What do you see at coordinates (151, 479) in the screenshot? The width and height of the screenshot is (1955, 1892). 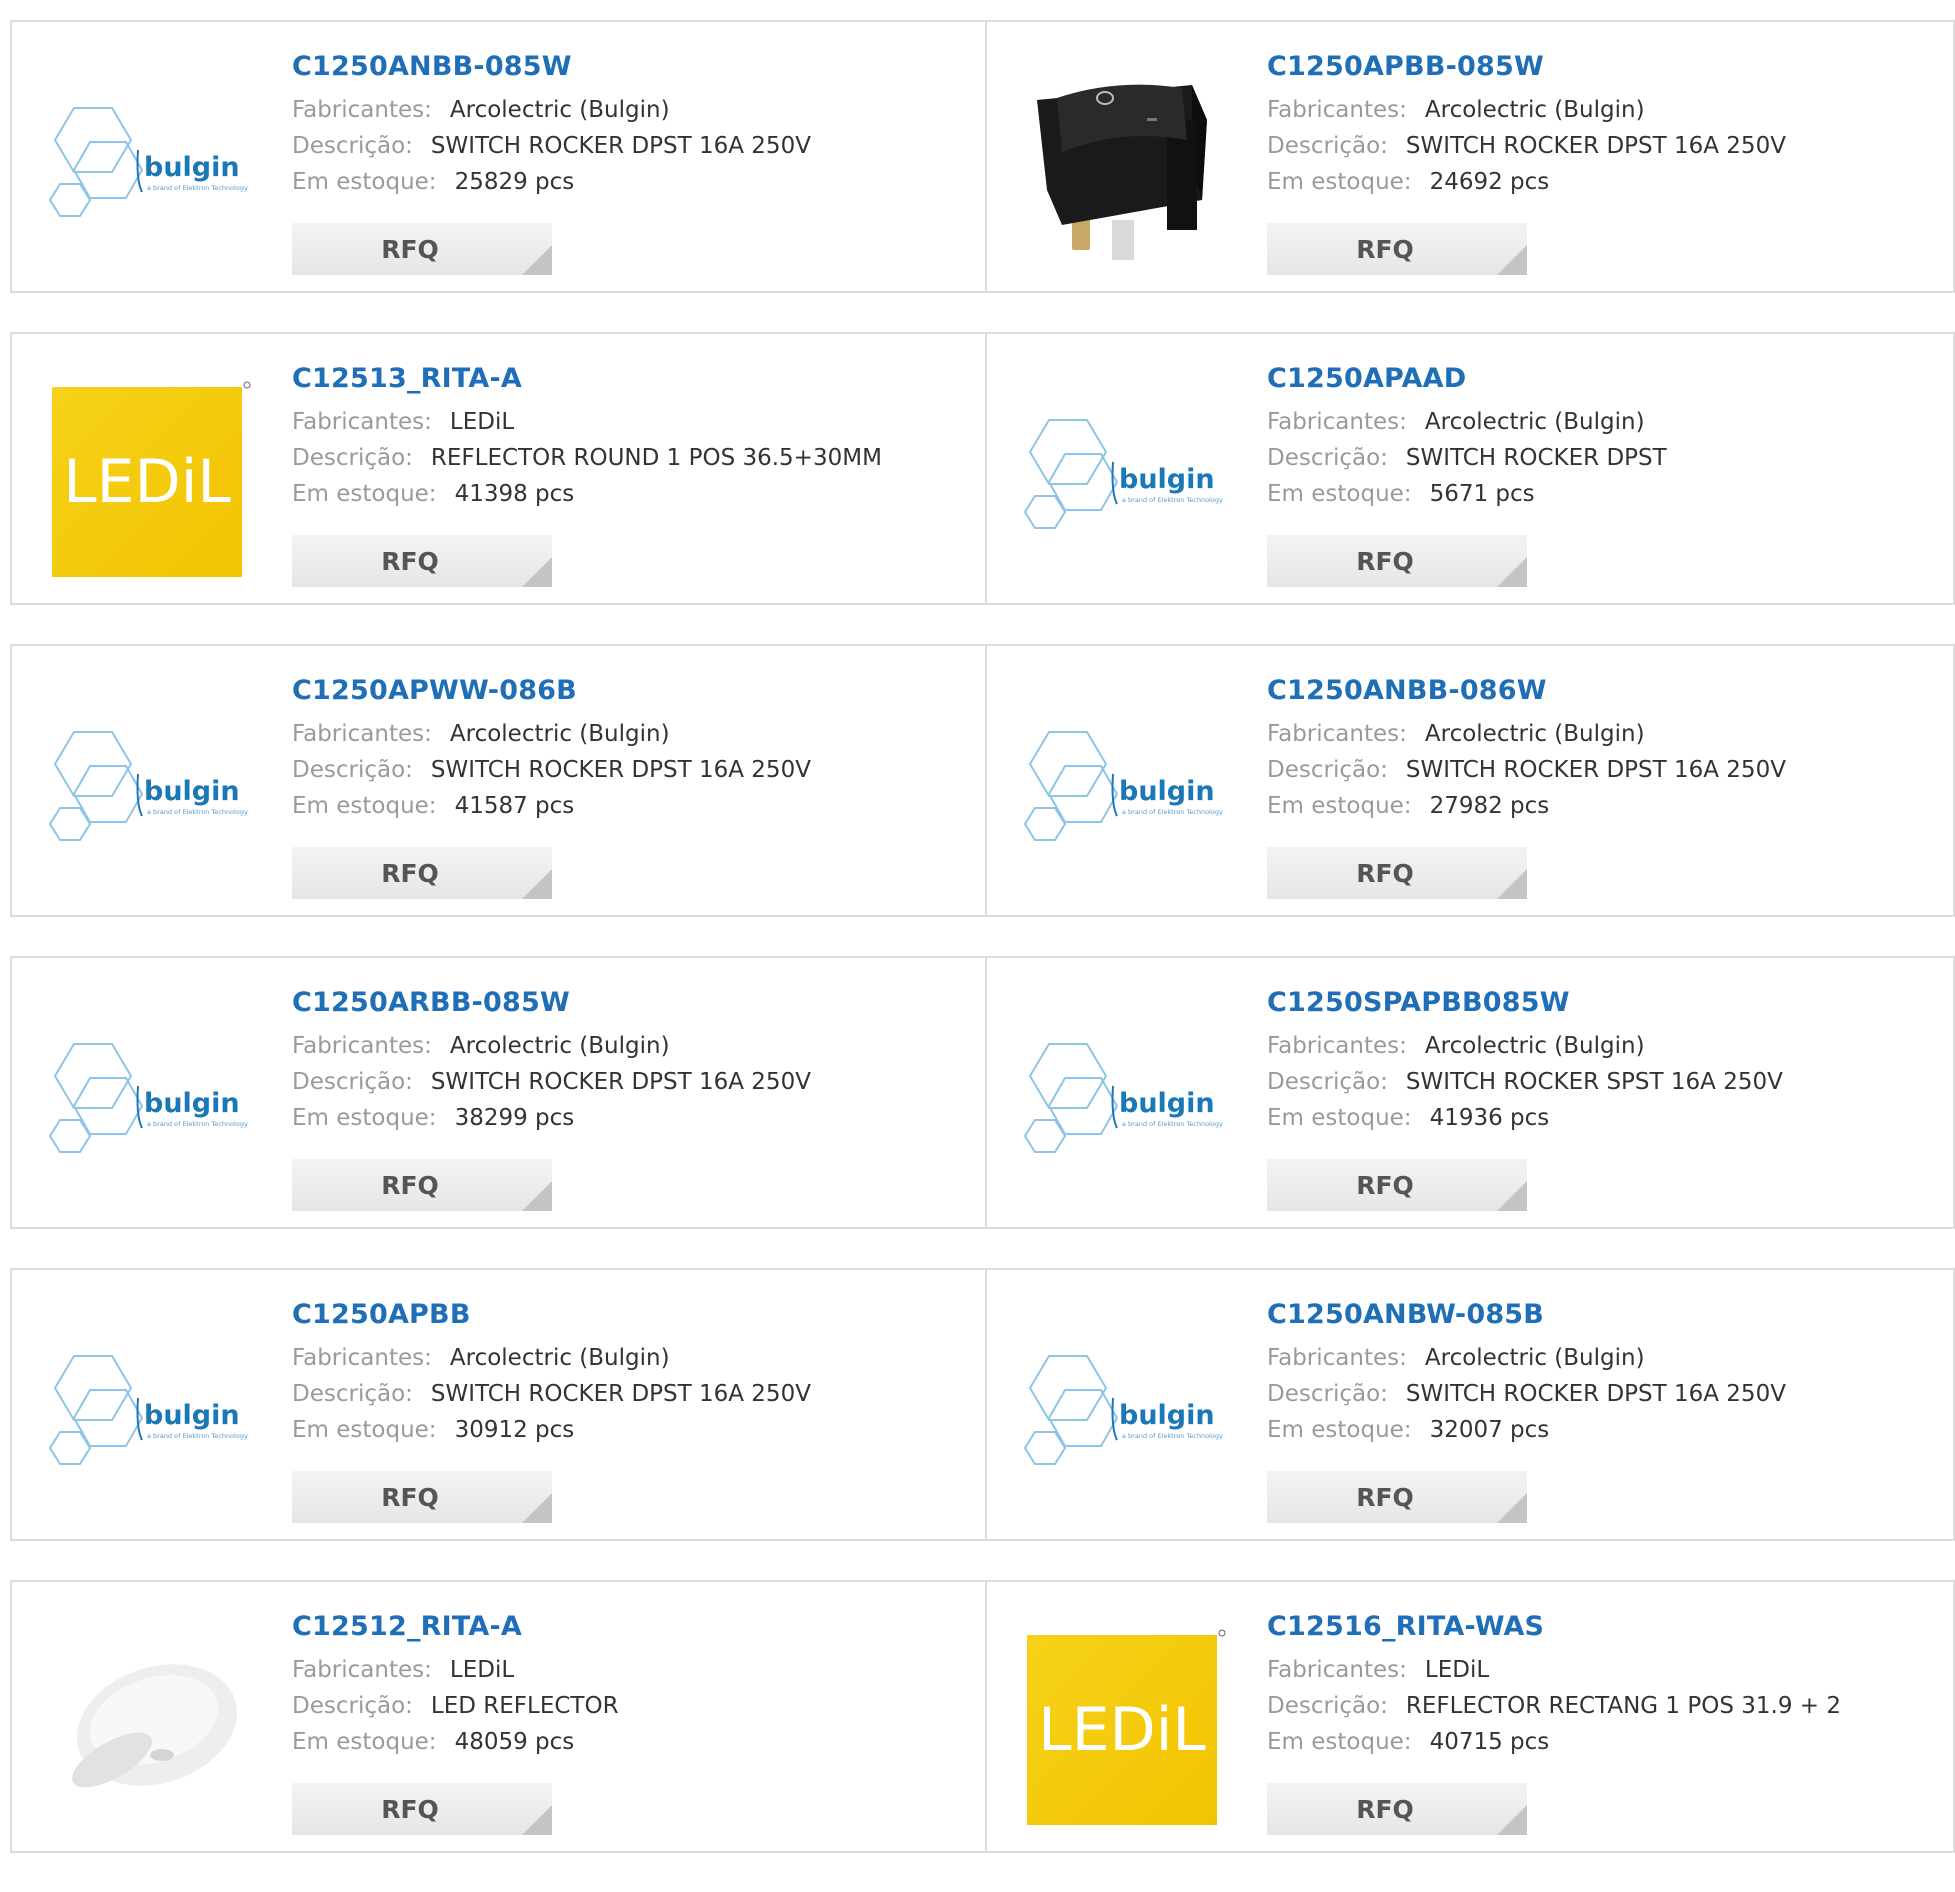 I see `ledil-logo-icon: LEDiL` at bounding box center [151, 479].